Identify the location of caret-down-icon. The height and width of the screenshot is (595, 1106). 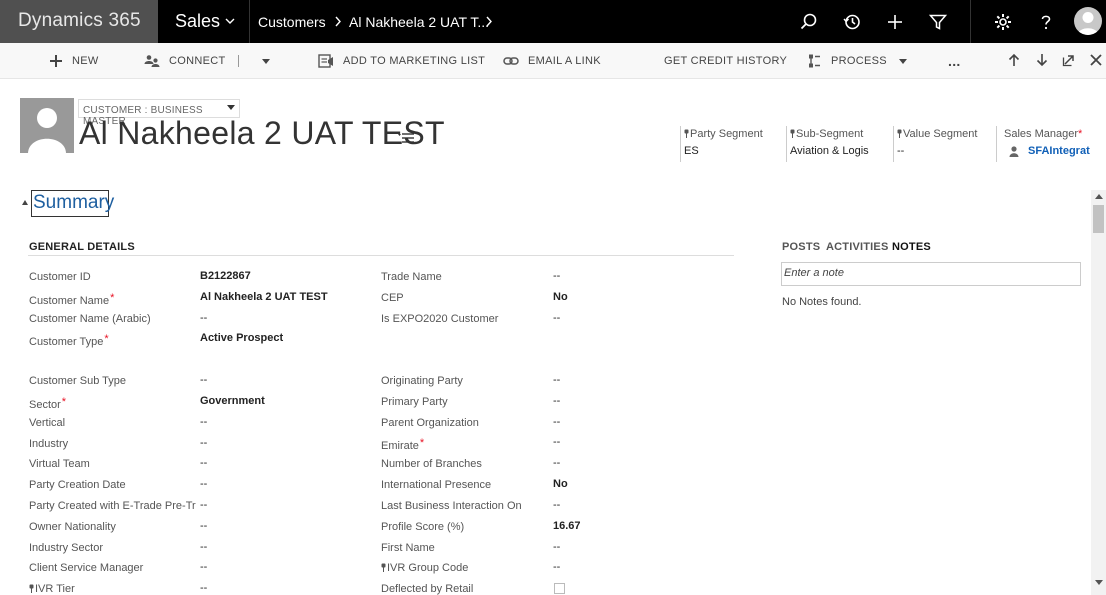
(266, 61).